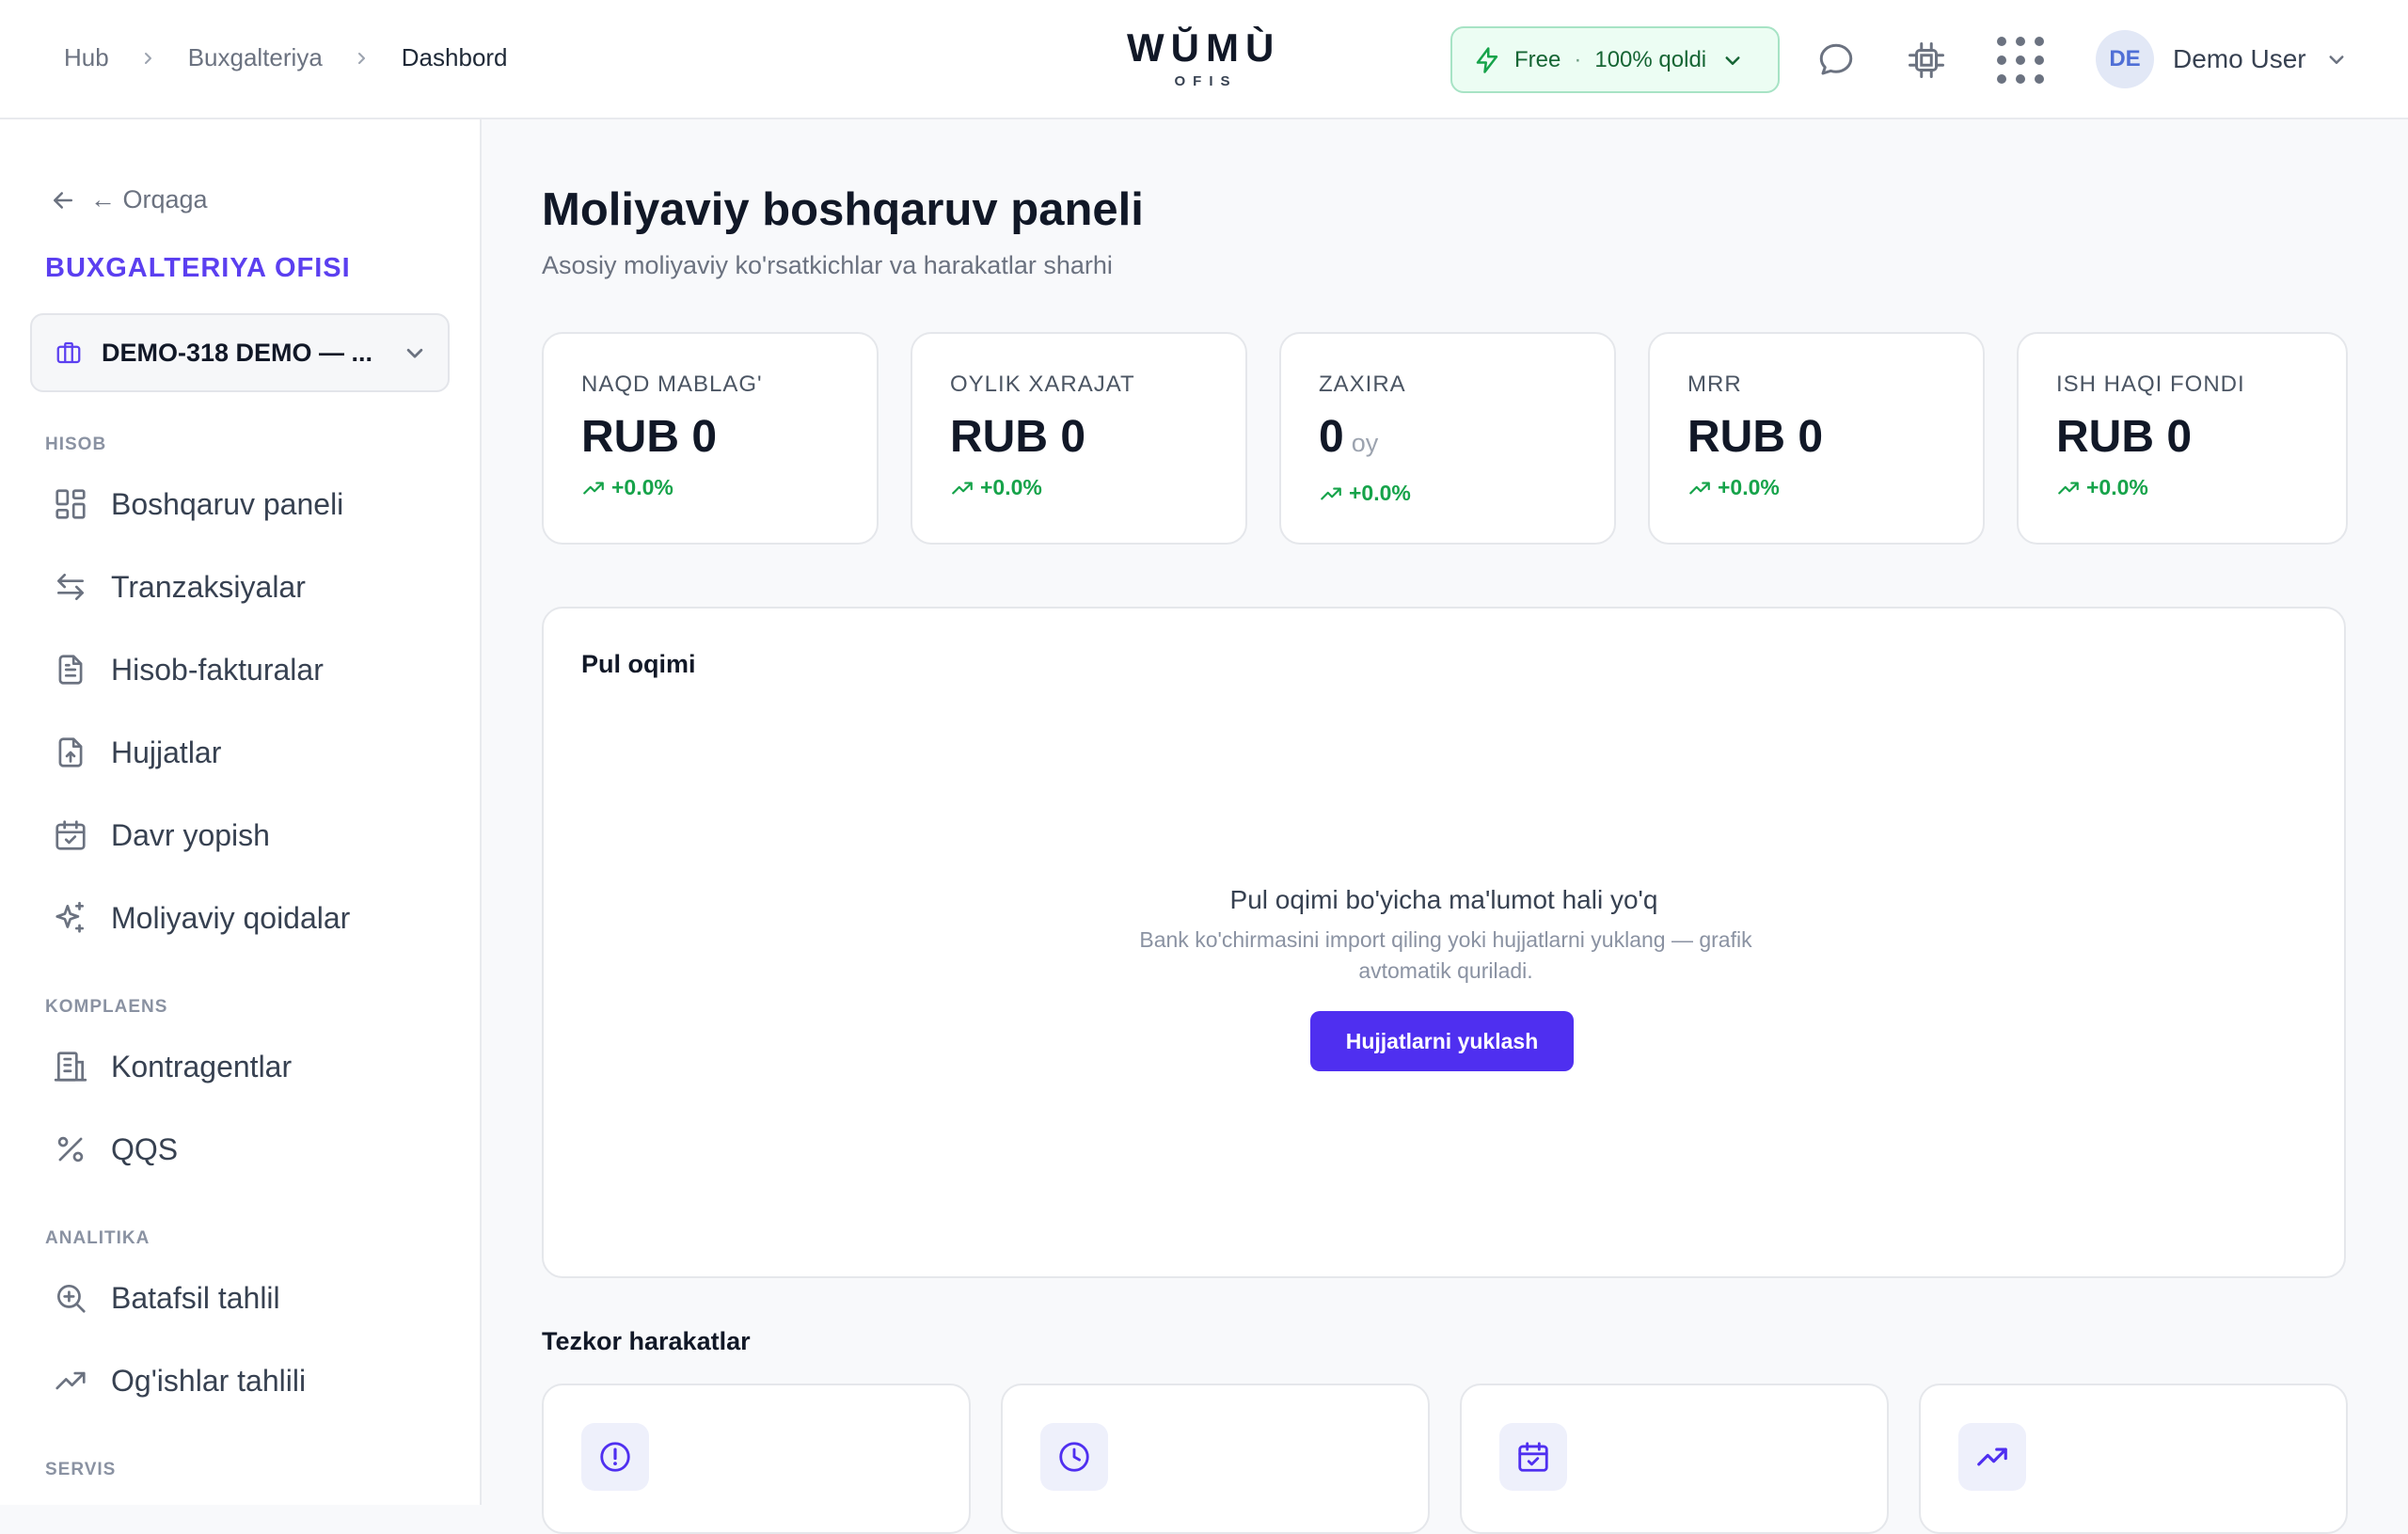 The image size is (2408, 1534). I want to click on cpu-chip-icon, so click(1926, 61).